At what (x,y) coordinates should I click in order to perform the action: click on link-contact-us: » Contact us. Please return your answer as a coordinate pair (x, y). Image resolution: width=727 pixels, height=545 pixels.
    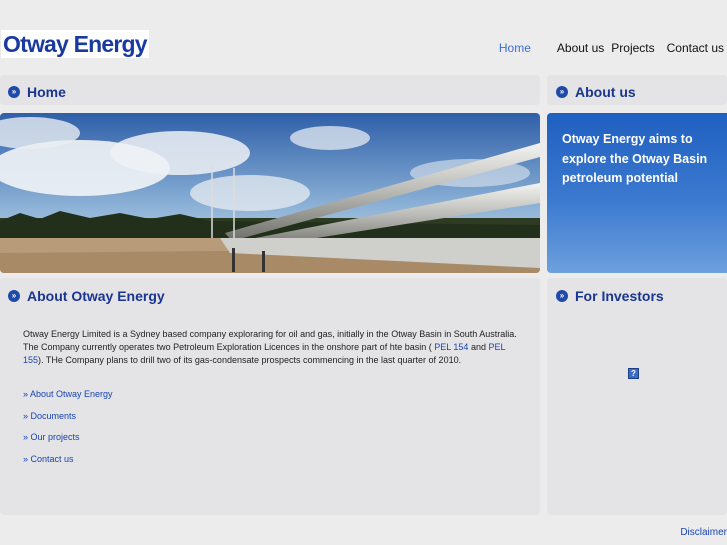
    Looking at the image, I should click on (68, 465).